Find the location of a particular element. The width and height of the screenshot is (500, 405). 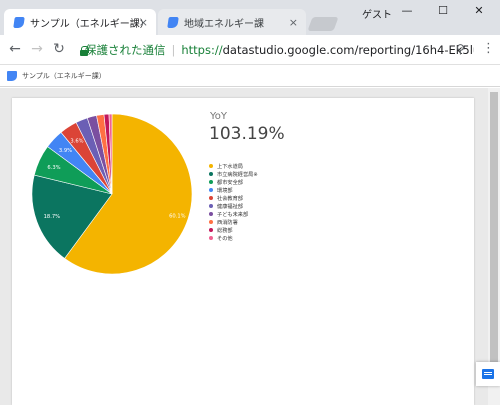

legend-label: 子ども未来部 is located at coordinates (233, 214).